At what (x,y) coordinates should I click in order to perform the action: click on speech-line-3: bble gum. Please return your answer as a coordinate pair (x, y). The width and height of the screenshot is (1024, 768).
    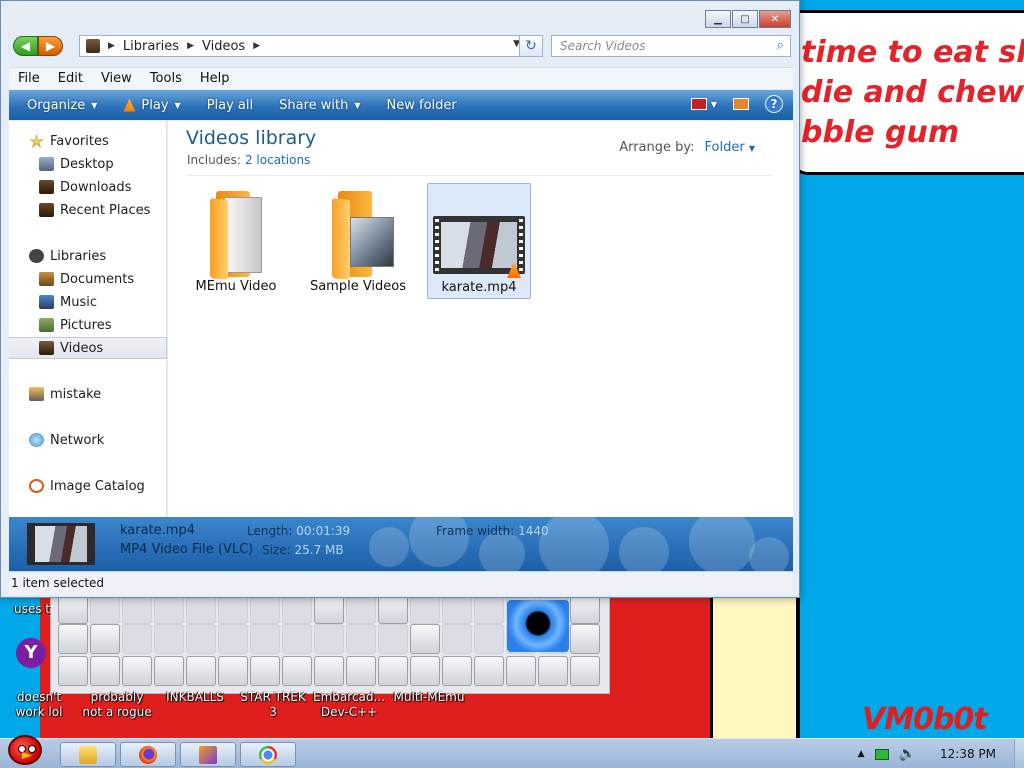
    Looking at the image, I should click on (880, 132).